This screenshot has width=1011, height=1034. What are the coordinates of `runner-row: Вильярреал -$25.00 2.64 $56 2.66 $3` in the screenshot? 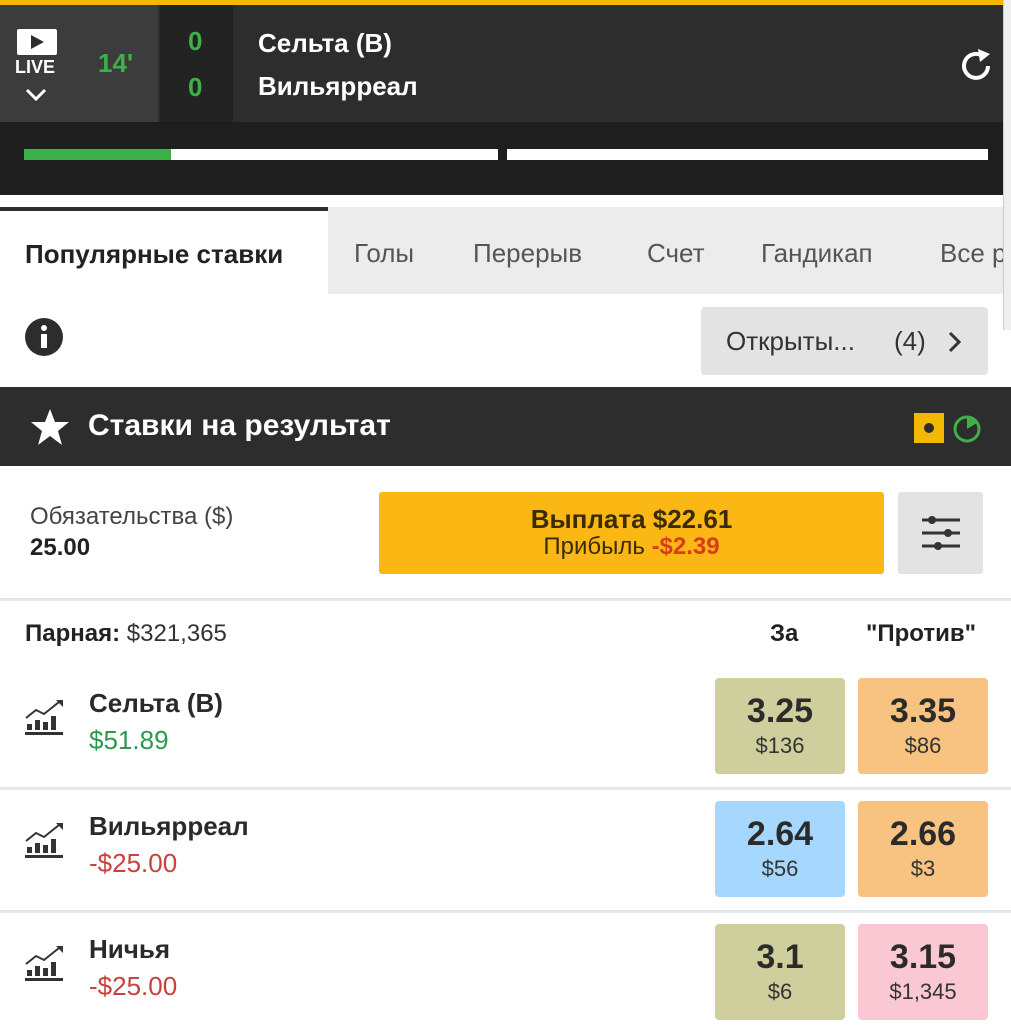 It's located at (505, 851).